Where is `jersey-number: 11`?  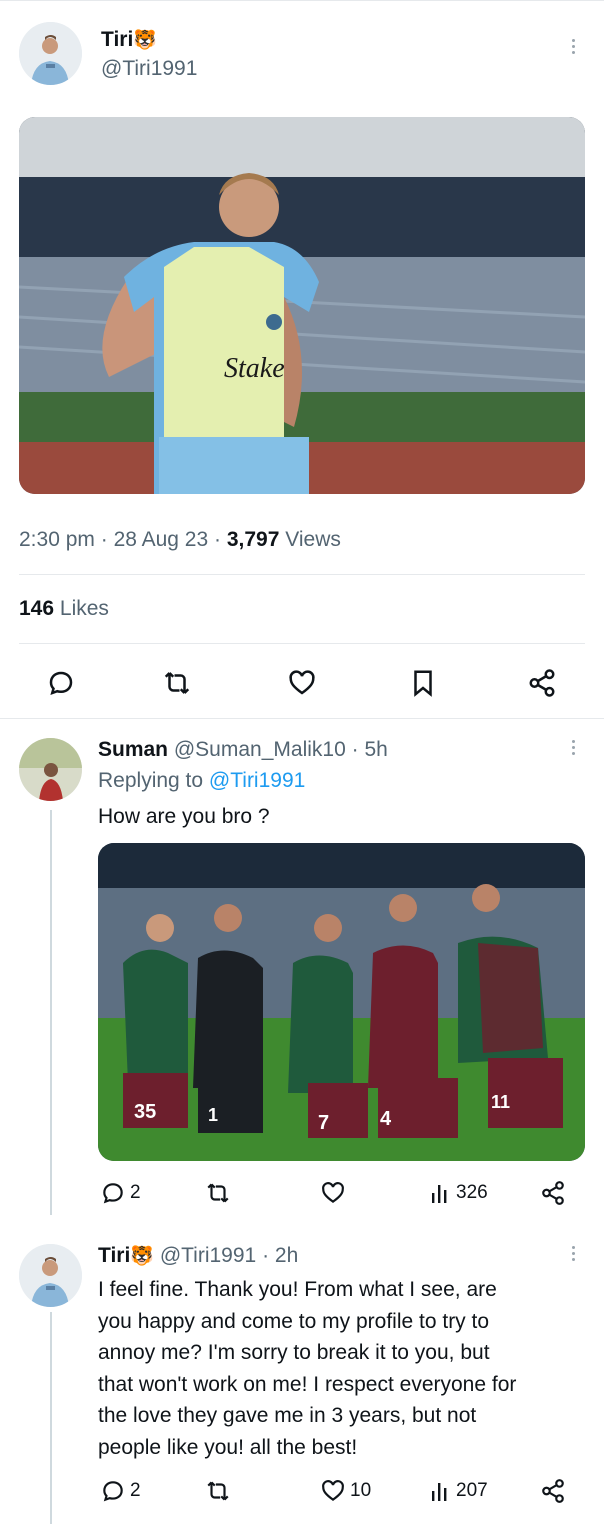
jersey-number: 11 is located at coordinates (500, 1102).